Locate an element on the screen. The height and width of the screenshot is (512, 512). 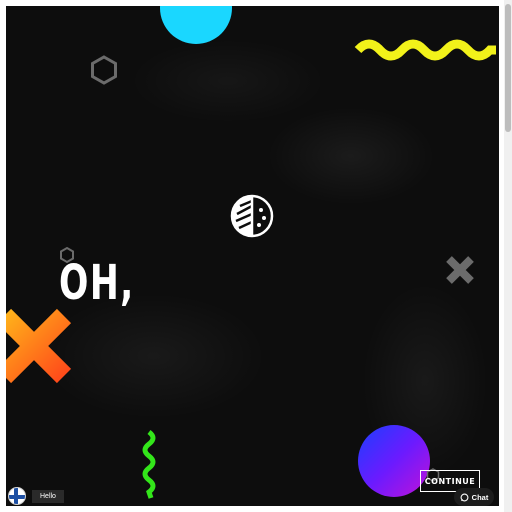
finland-flag-icon is located at coordinates (17, 496).